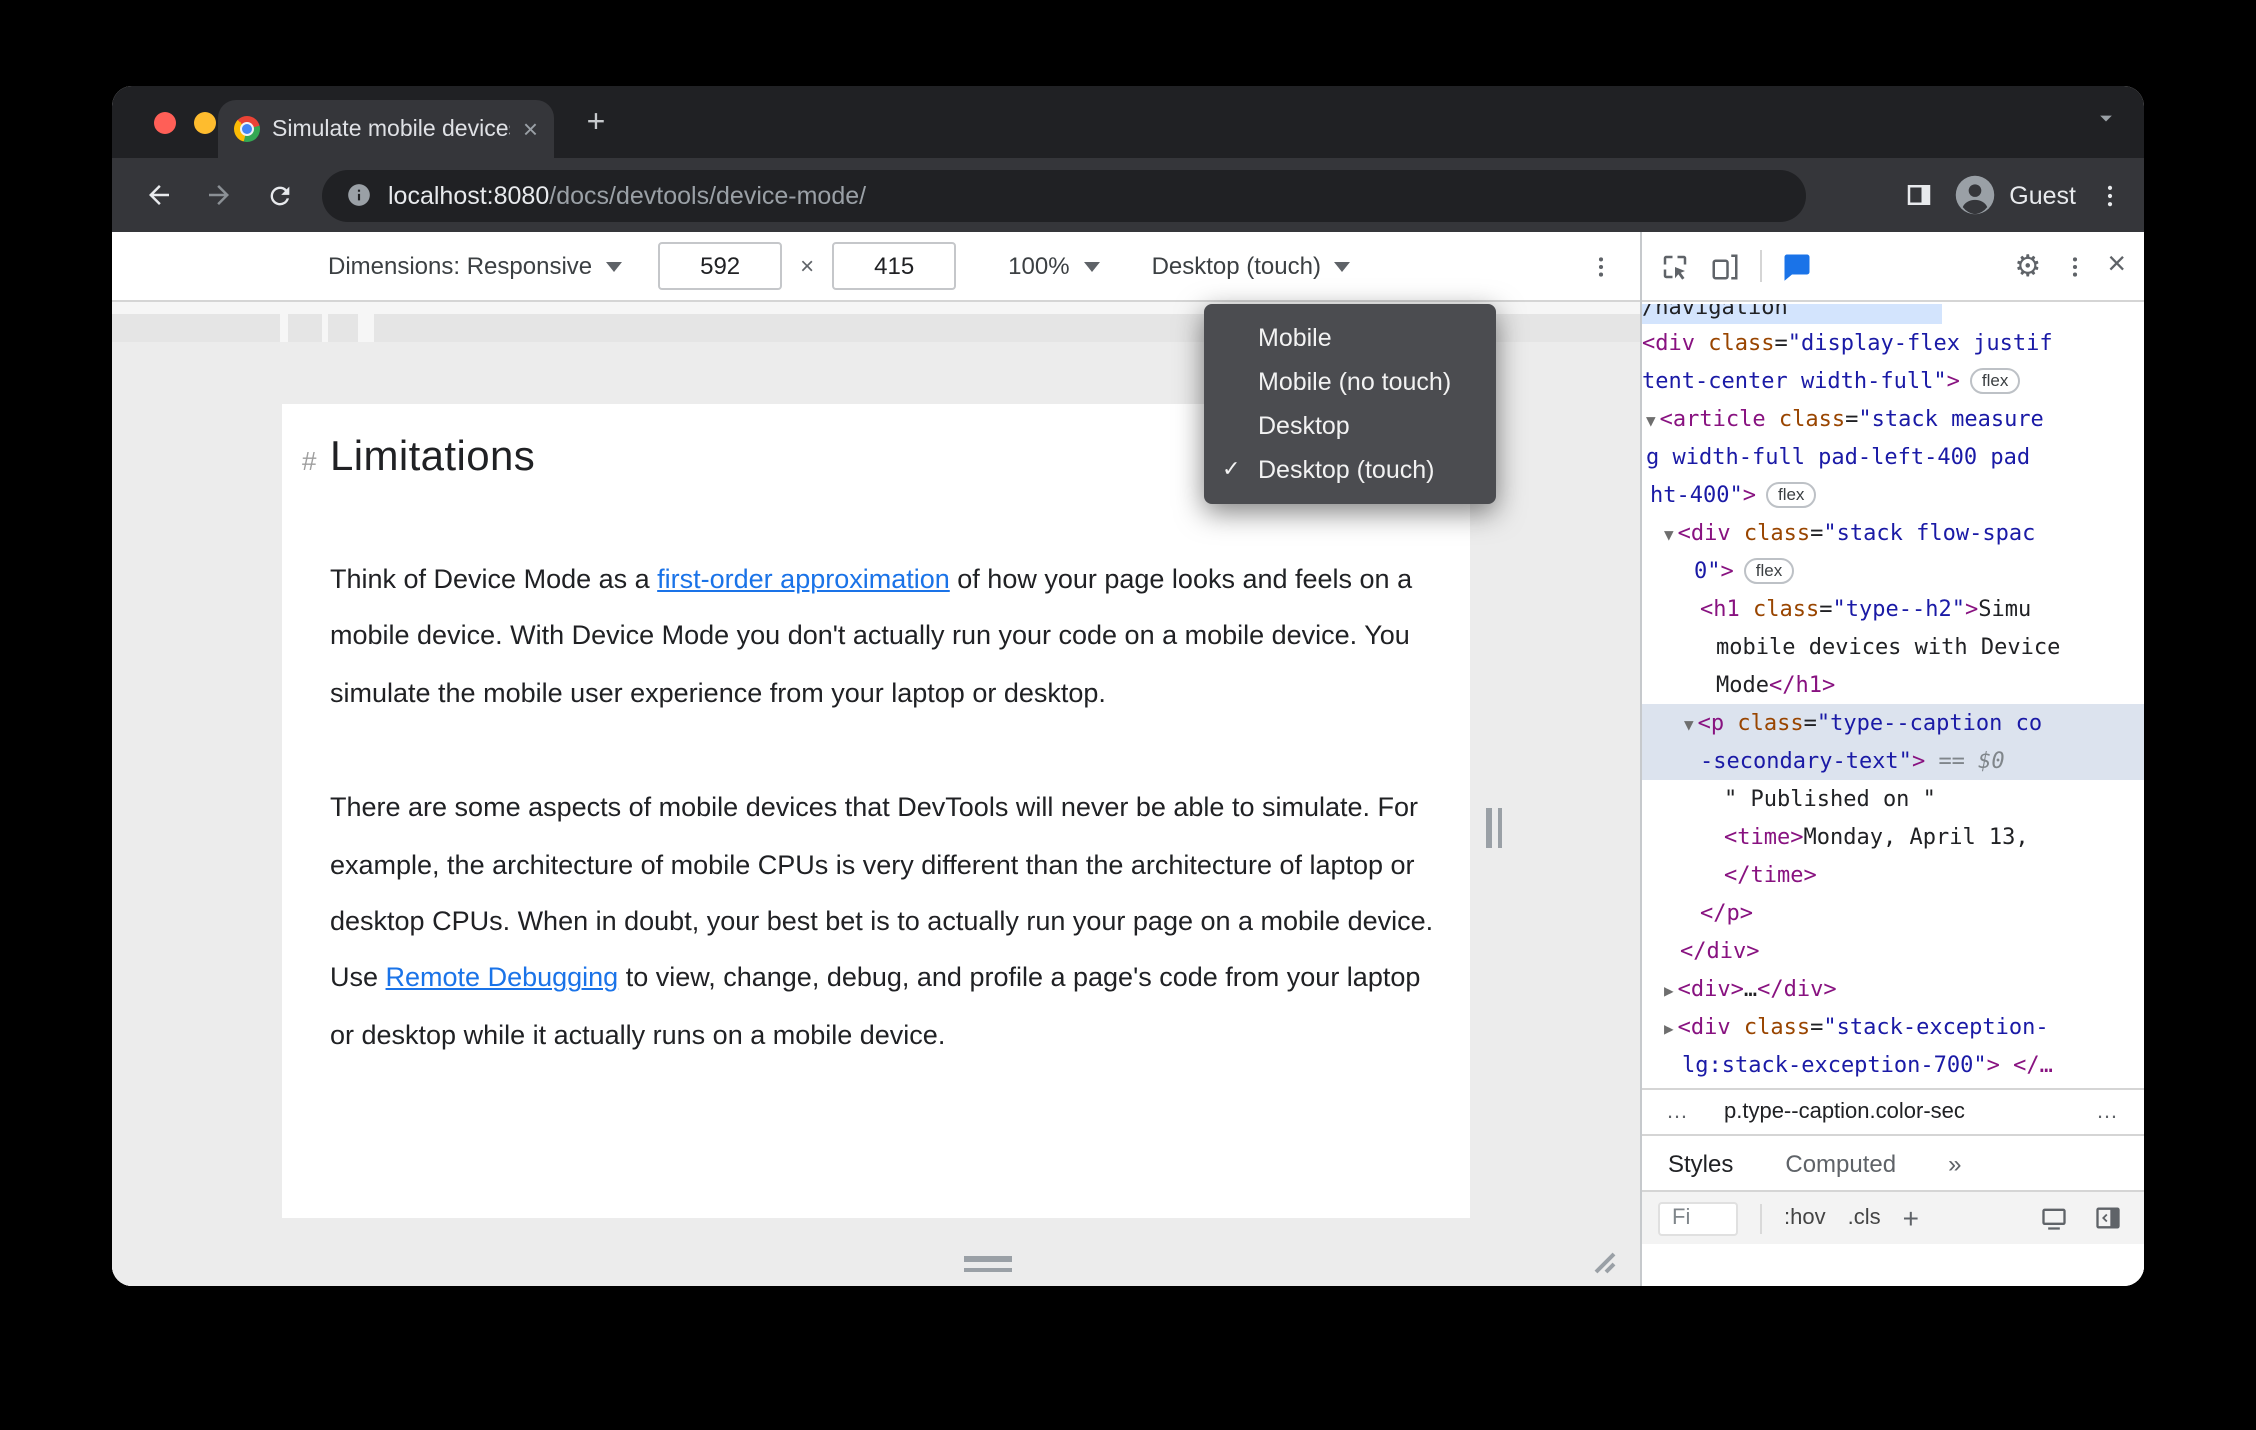 The height and width of the screenshot is (1430, 2256). Describe the element at coordinates (2074, 266) in the screenshot. I see `devtools-menu-icon` at that location.